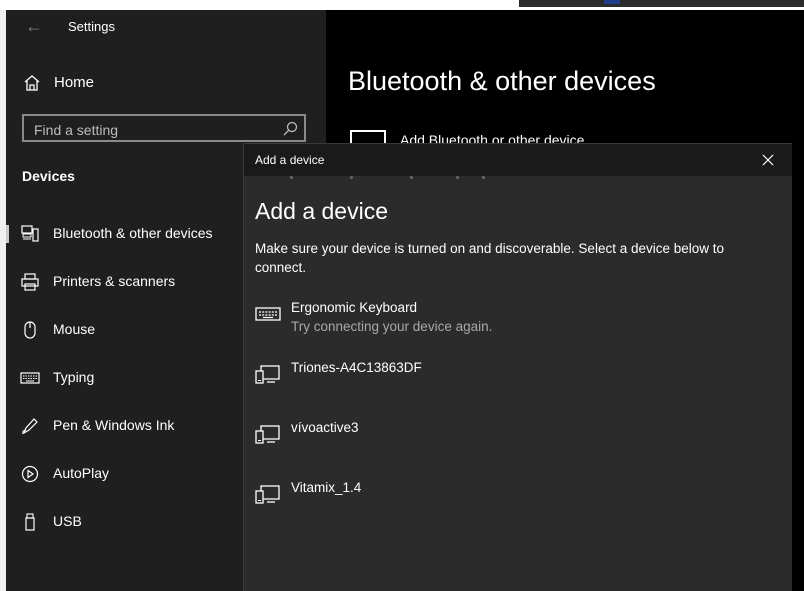  What do you see at coordinates (518, 439) in the screenshot?
I see `device-item-vivoactive3: vívoactive3` at bounding box center [518, 439].